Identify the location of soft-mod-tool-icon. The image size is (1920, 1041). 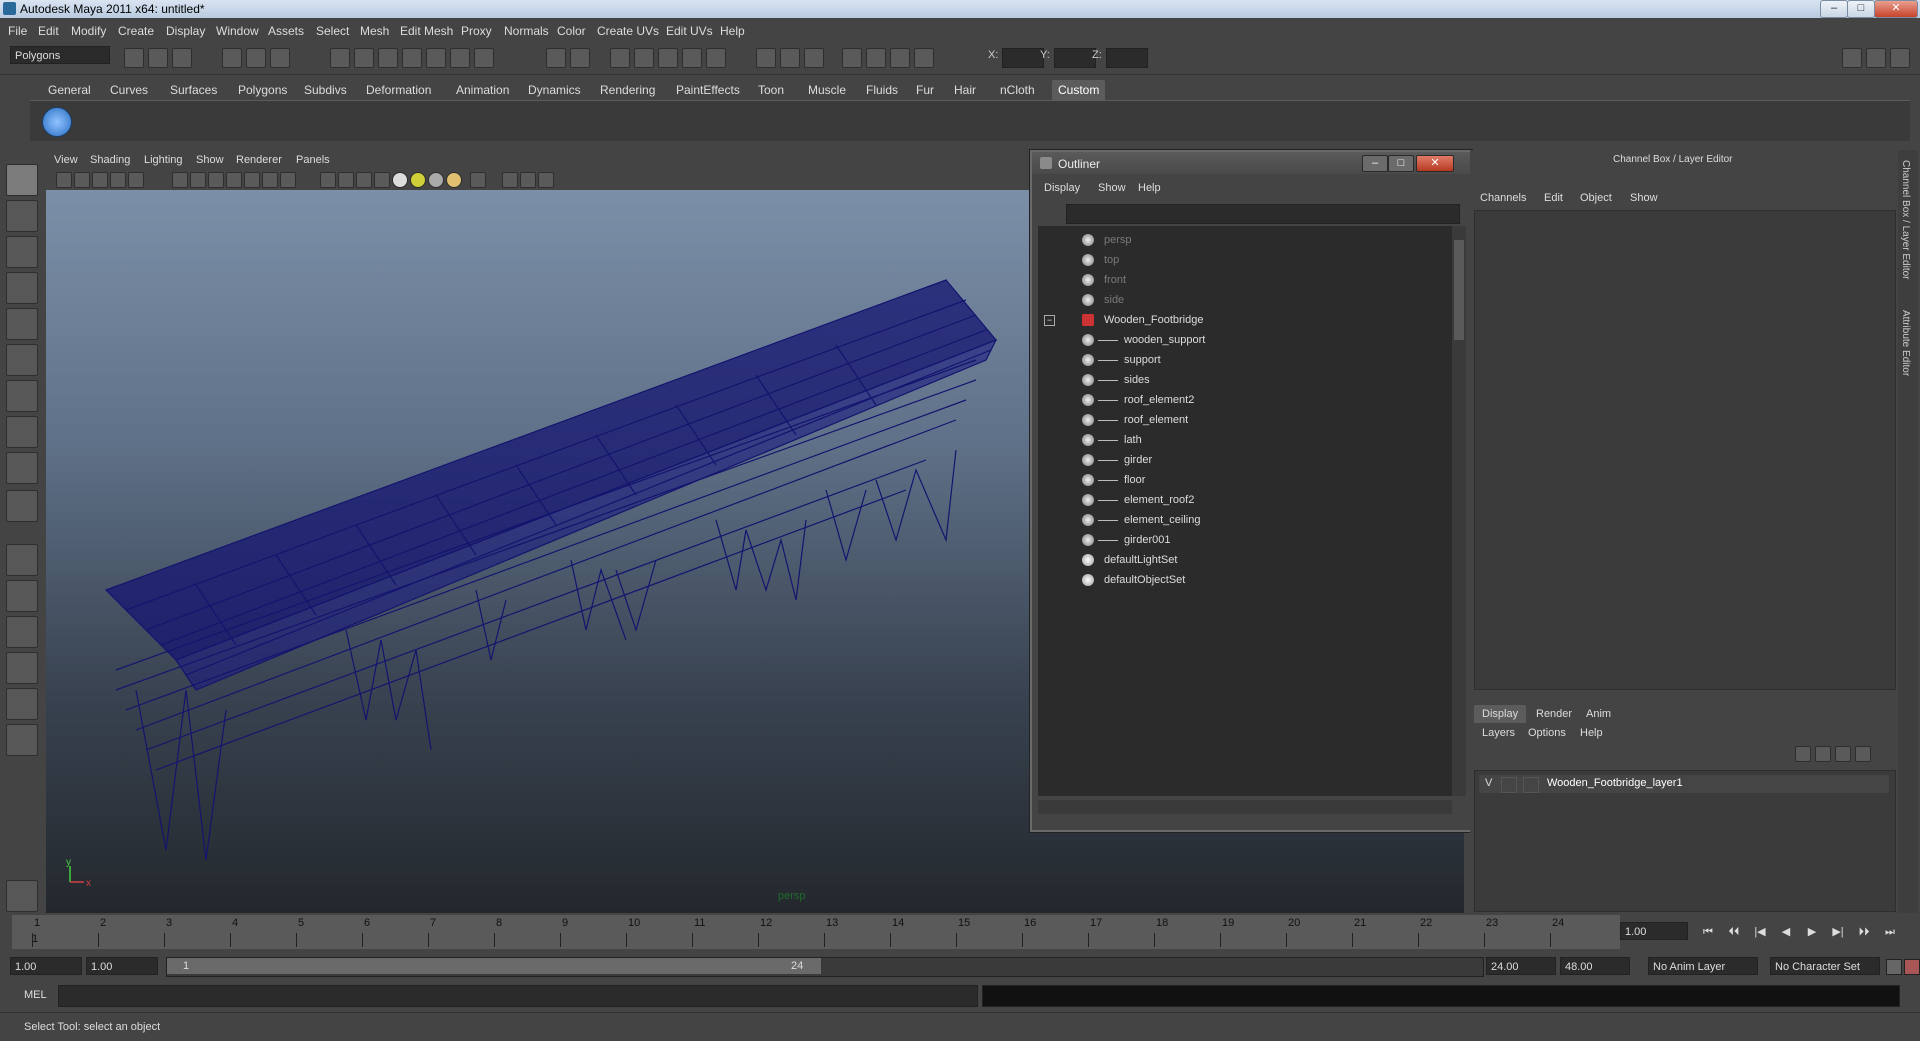
(22, 432).